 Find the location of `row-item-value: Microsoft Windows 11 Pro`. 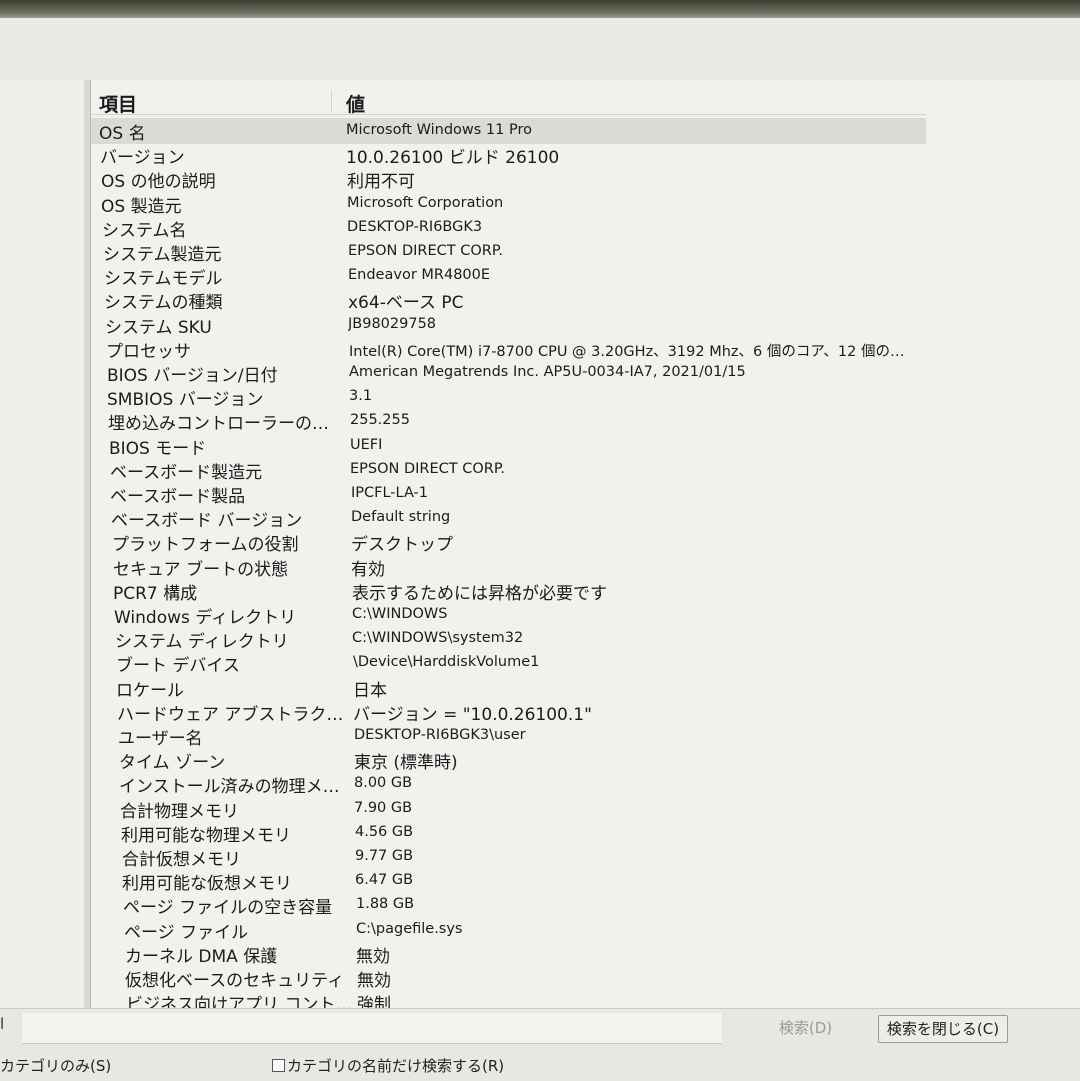

row-item-value: Microsoft Windows 11 Pro is located at coordinates (439, 130).